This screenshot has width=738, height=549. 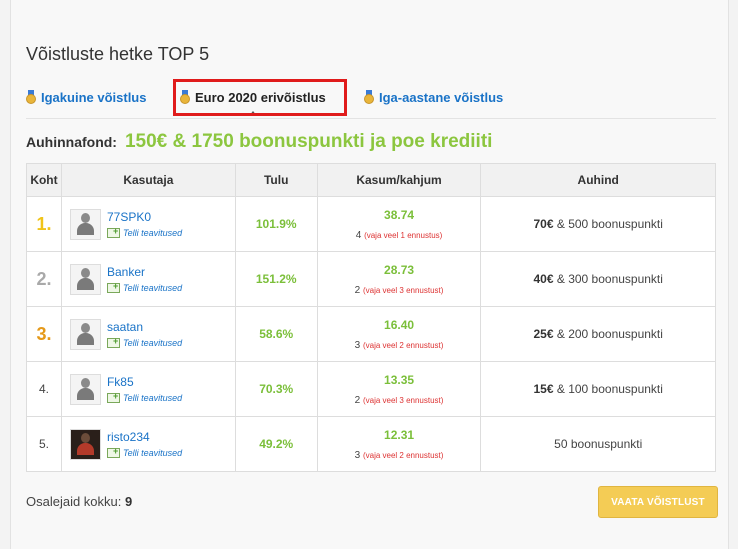 What do you see at coordinates (276, 180) in the screenshot?
I see `col-header-yield: Tulu` at bounding box center [276, 180].